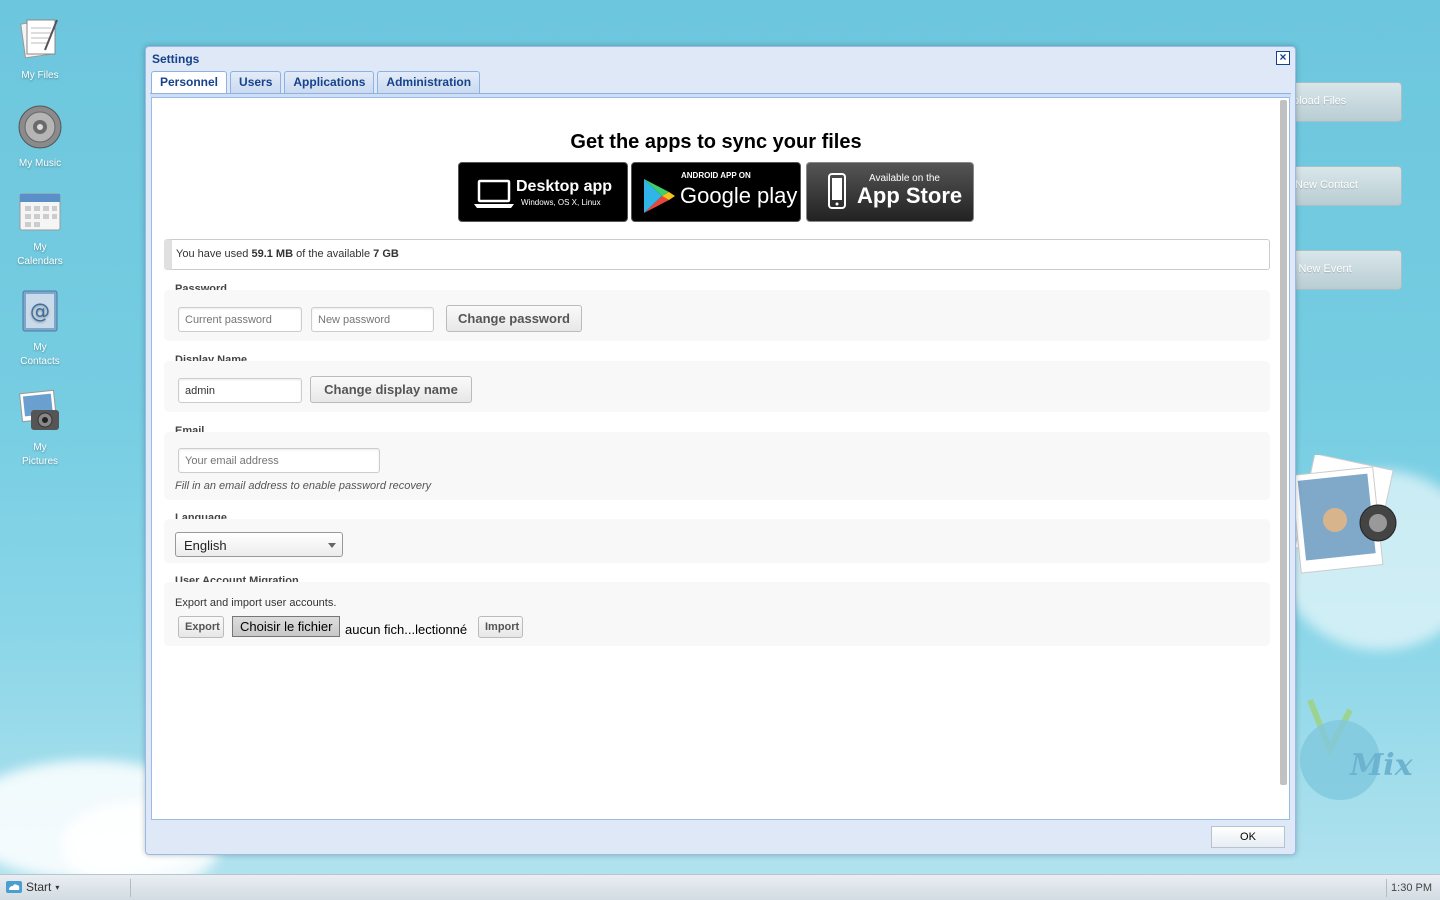  Describe the element at coordinates (39, 887) in the screenshot. I see `start-label: Start` at that location.